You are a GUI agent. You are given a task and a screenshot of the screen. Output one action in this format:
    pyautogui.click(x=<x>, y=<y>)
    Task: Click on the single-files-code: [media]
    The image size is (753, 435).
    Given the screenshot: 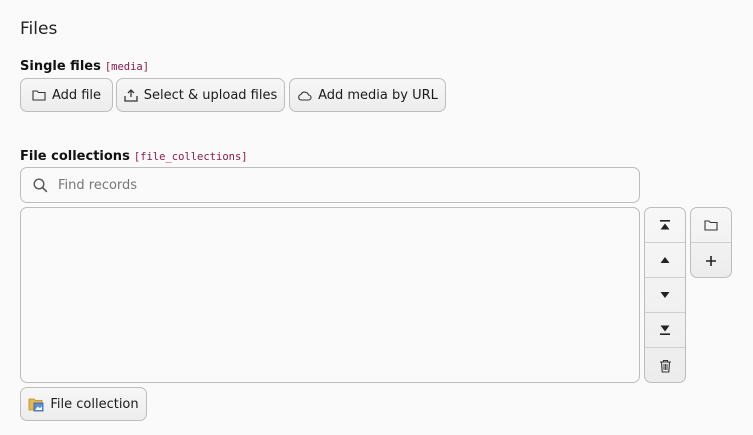 What is the action you would take?
    pyautogui.click(x=127, y=67)
    